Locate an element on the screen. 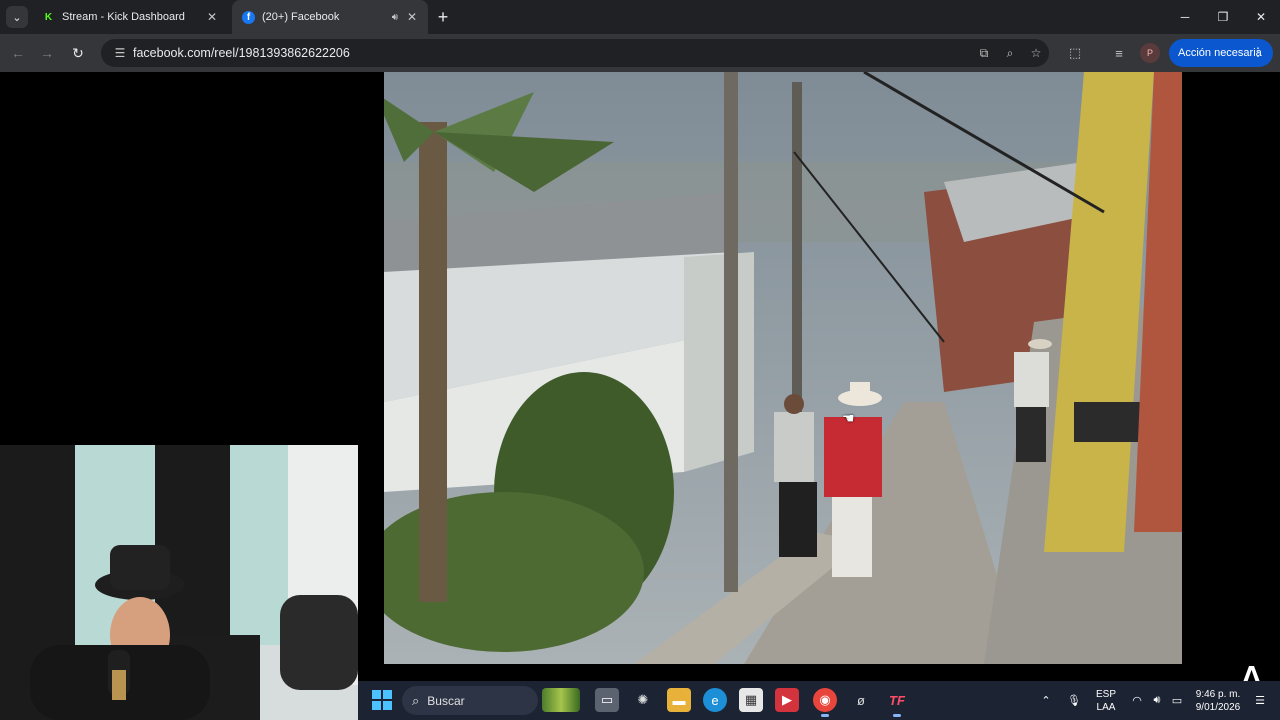 The height and width of the screenshot is (720, 1280). wifi-icon: ◠ is located at coordinates (1137, 700).